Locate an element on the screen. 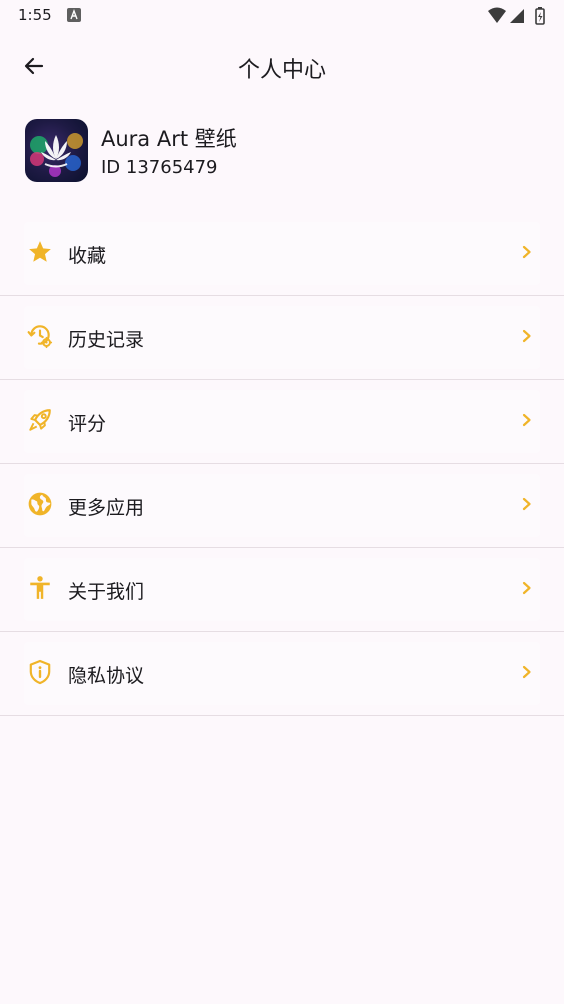 The width and height of the screenshot is (564, 1004). menu-item-privacy-policy: 隐私协议 is located at coordinates (282, 674).